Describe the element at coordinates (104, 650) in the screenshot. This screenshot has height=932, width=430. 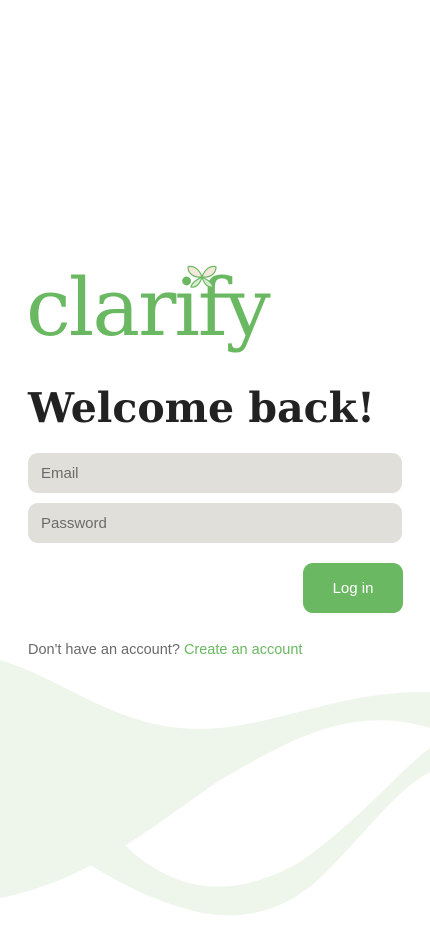
I see `signup-prompt: Don't have an account?` at that location.